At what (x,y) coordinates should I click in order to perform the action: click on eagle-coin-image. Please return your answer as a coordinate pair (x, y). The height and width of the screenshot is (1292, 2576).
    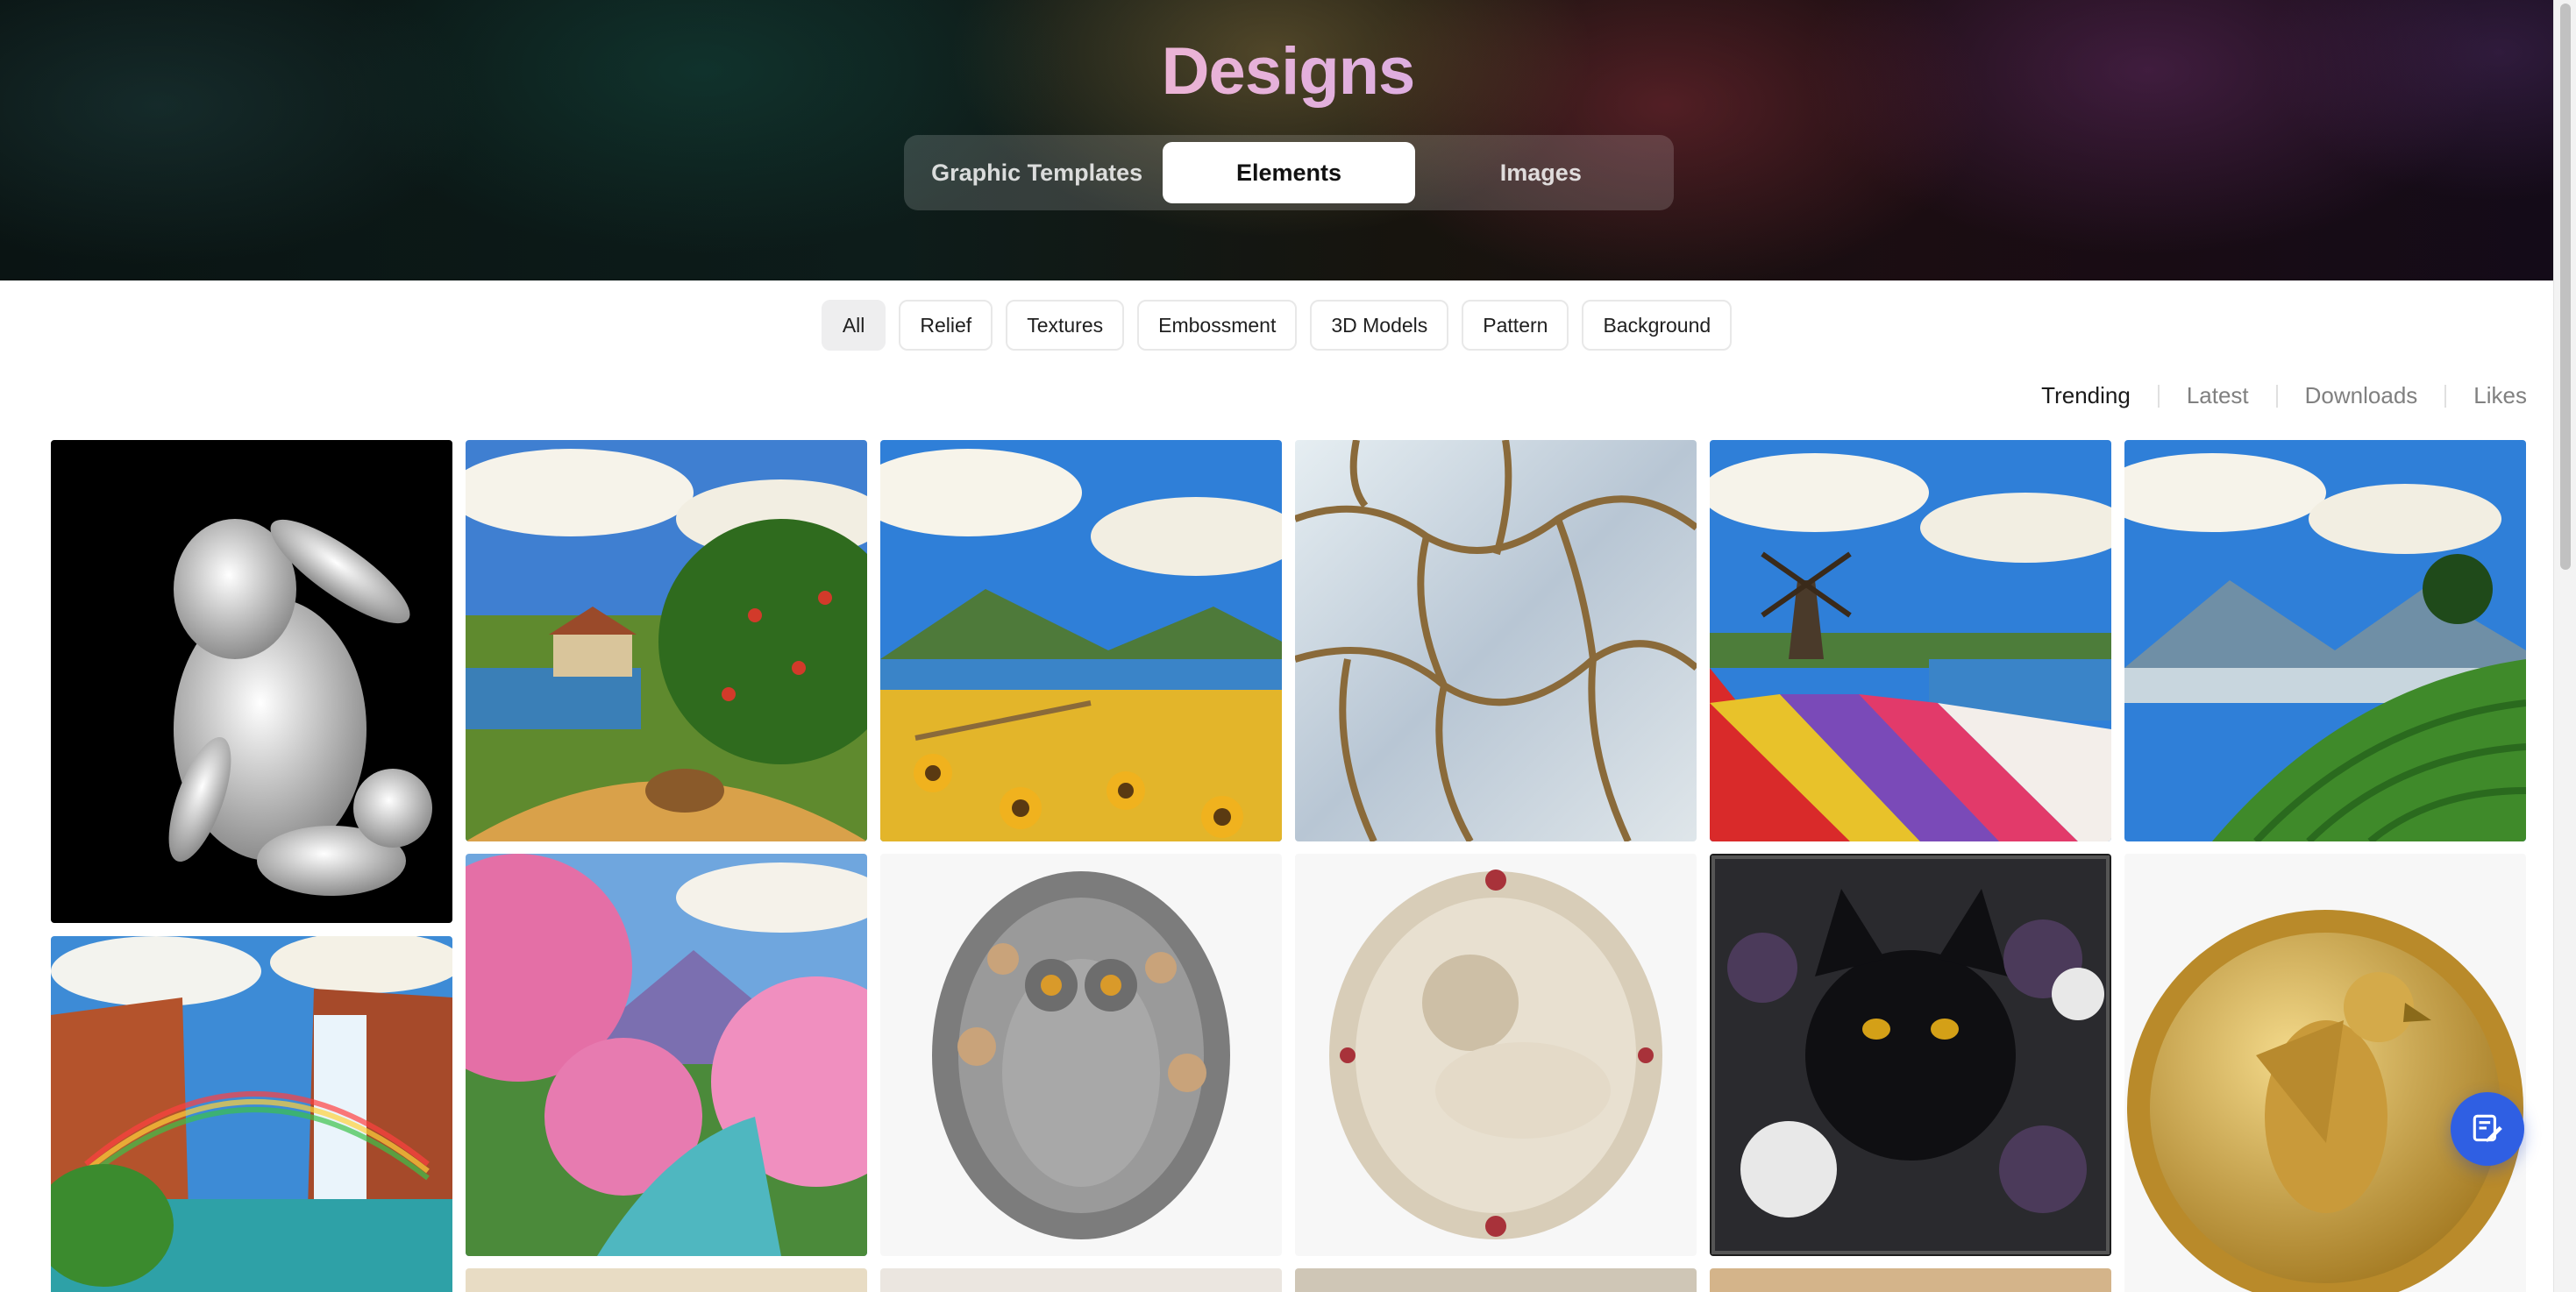
    Looking at the image, I should click on (2325, 1101).